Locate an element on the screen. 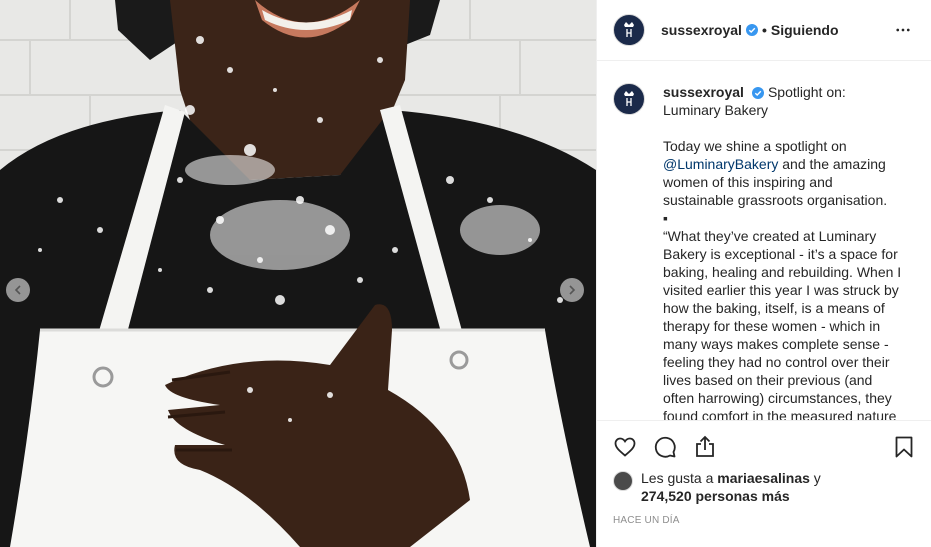 The width and height of the screenshot is (931, 547). header-username: sussexroyal is located at coordinates (701, 30).